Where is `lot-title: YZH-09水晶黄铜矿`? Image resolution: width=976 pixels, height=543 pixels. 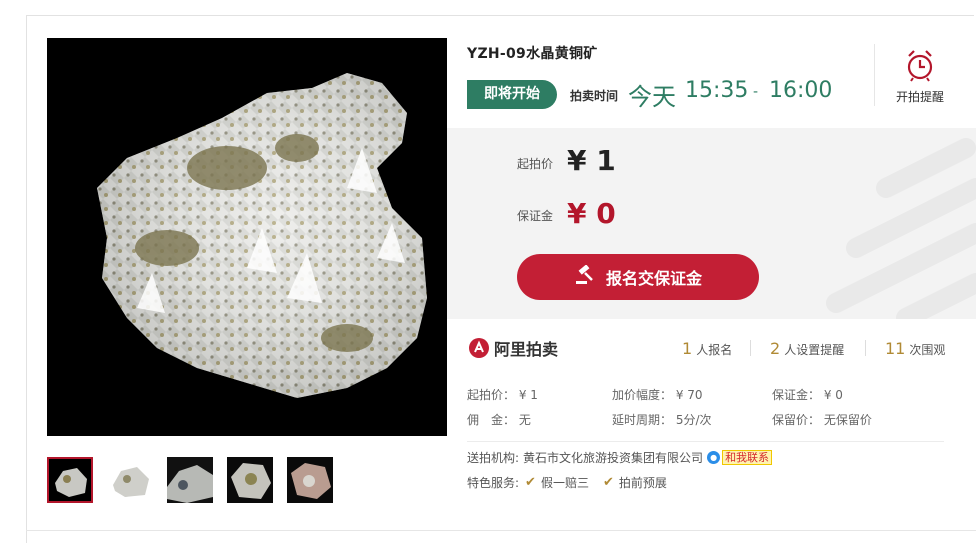
lot-title: YZH-09水晶黄铜矿 is located at coordinates (532, 54).